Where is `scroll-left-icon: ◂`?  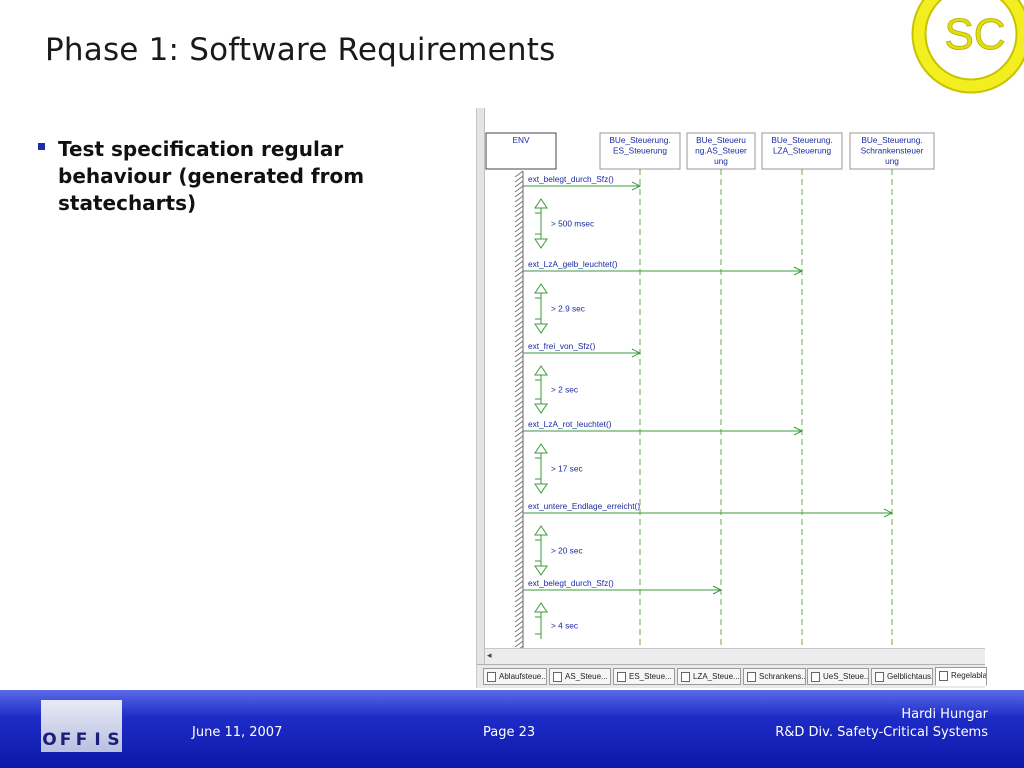 scroll-left-icon: ◂ is located at coordinates (489, 656).